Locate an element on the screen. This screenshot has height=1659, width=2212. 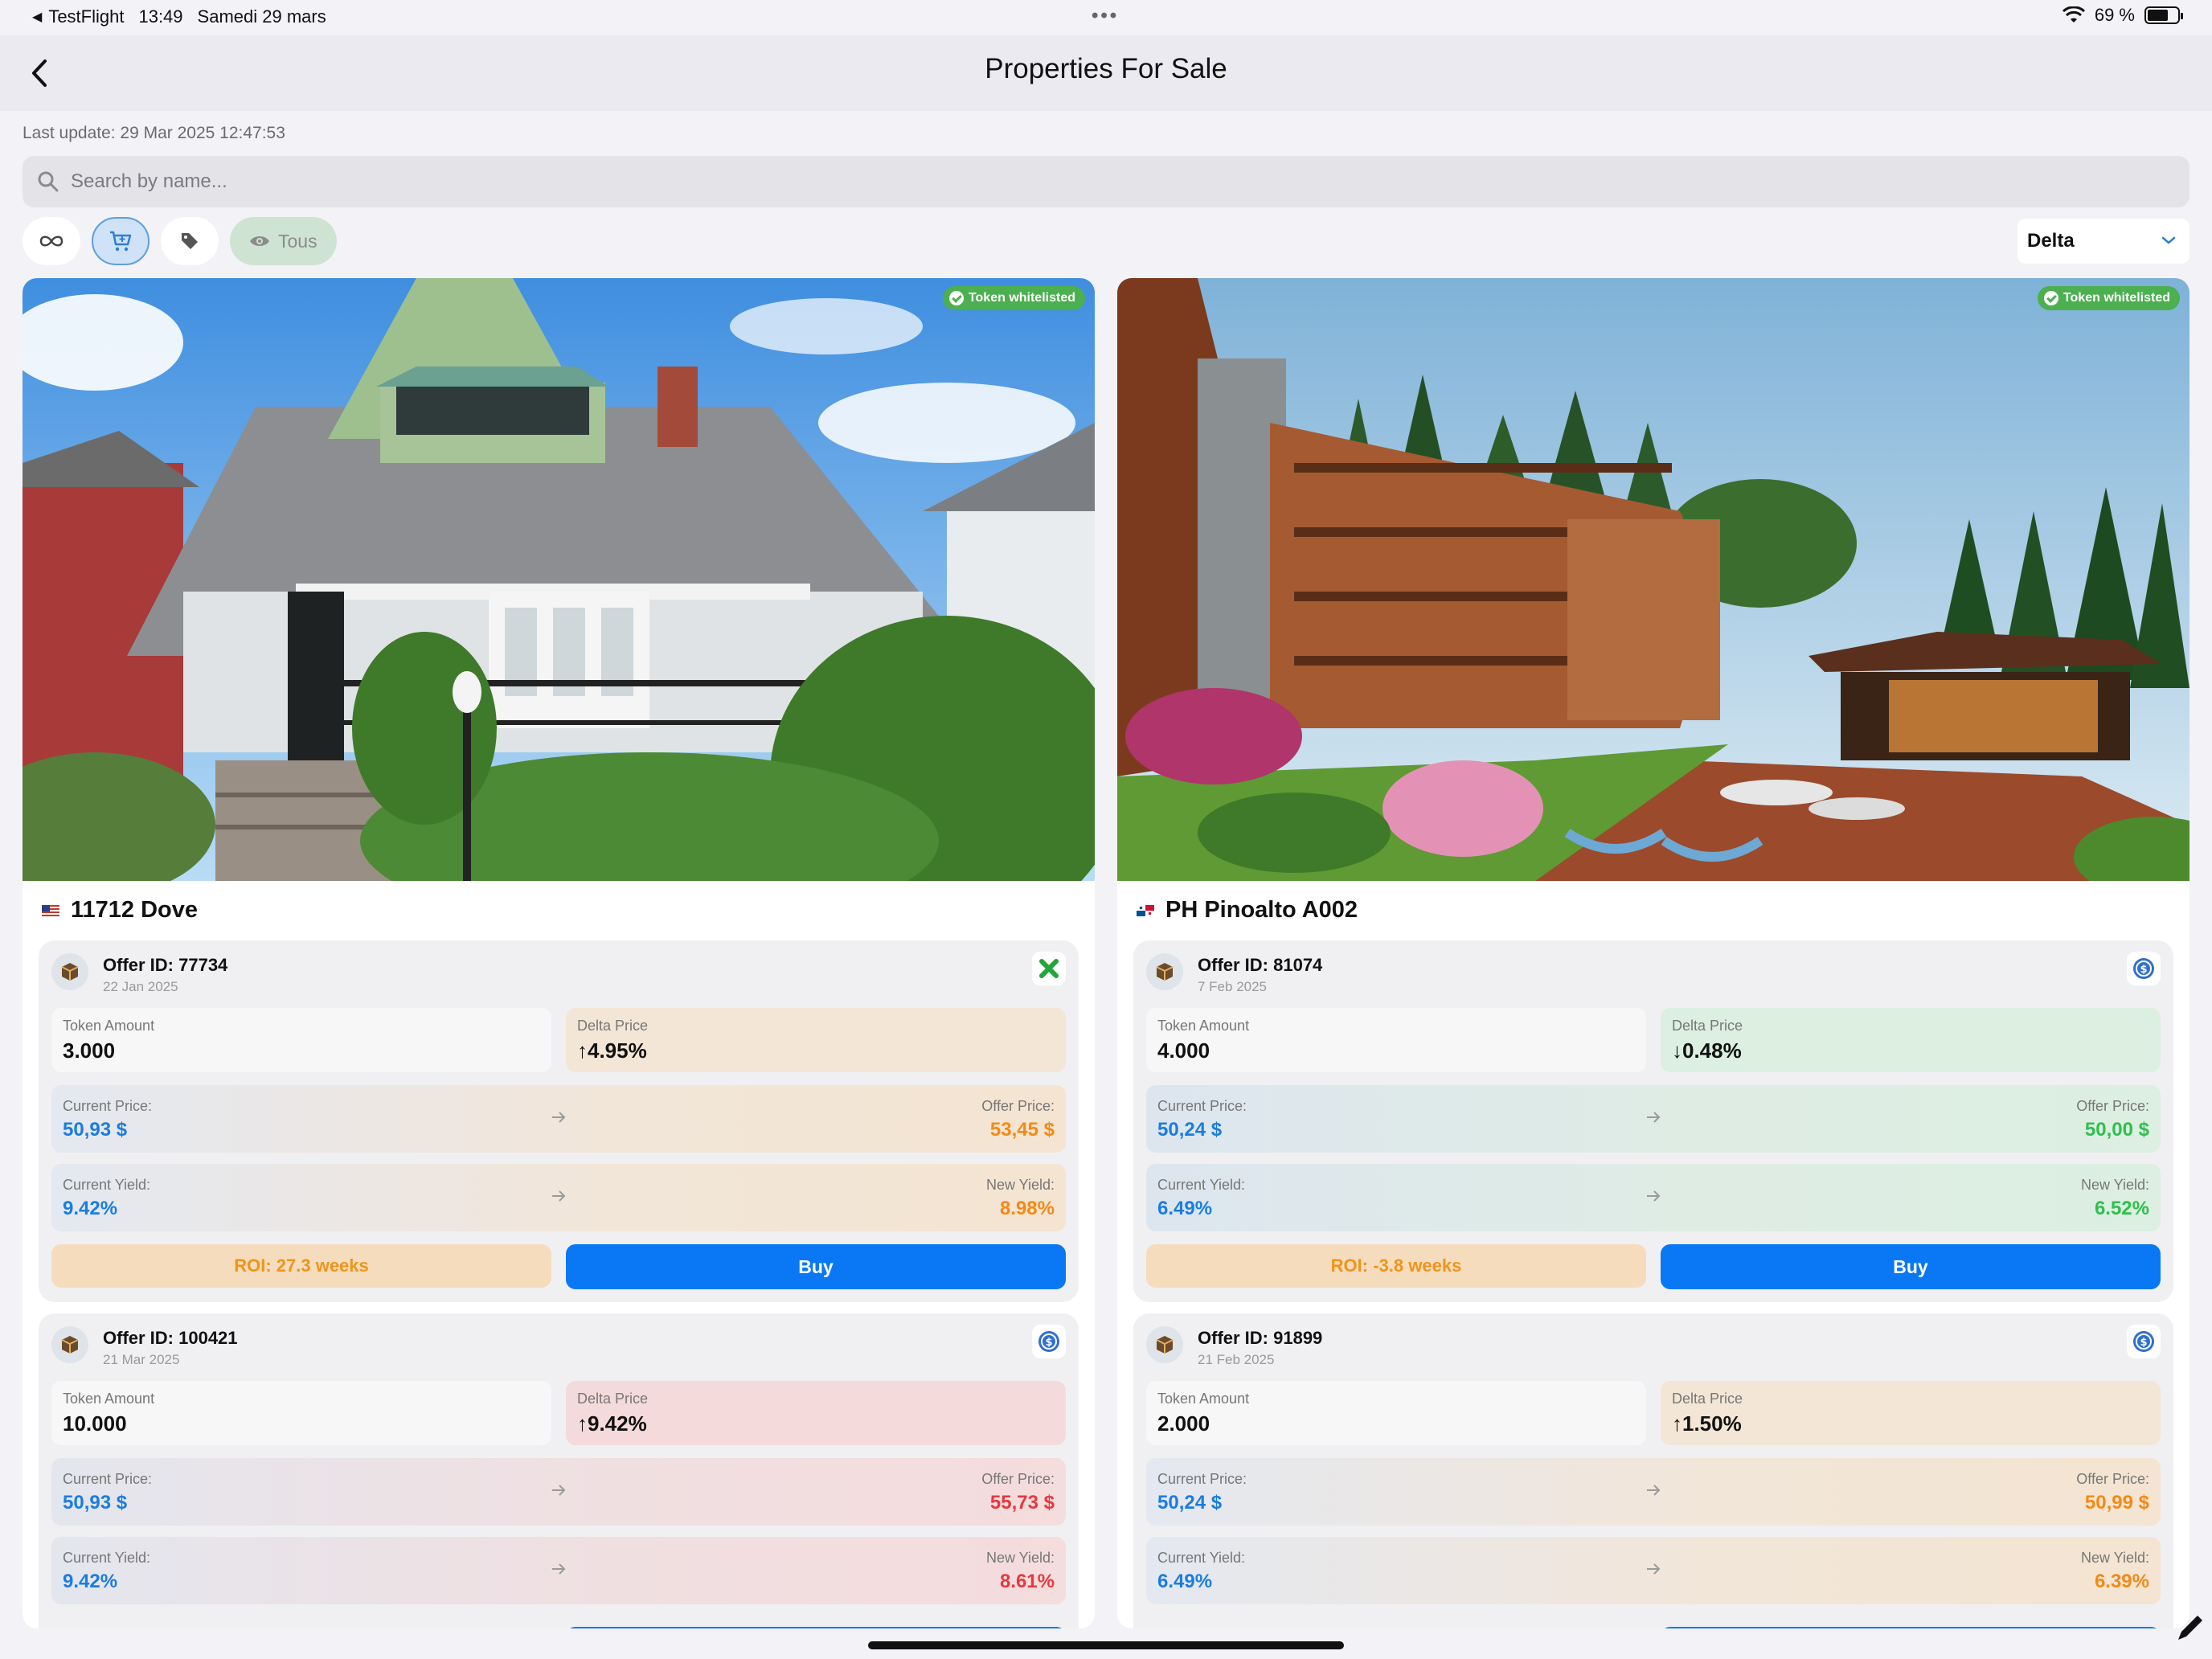
offer-id: Offer ID: 77734 is located at coordinates (165, 965).